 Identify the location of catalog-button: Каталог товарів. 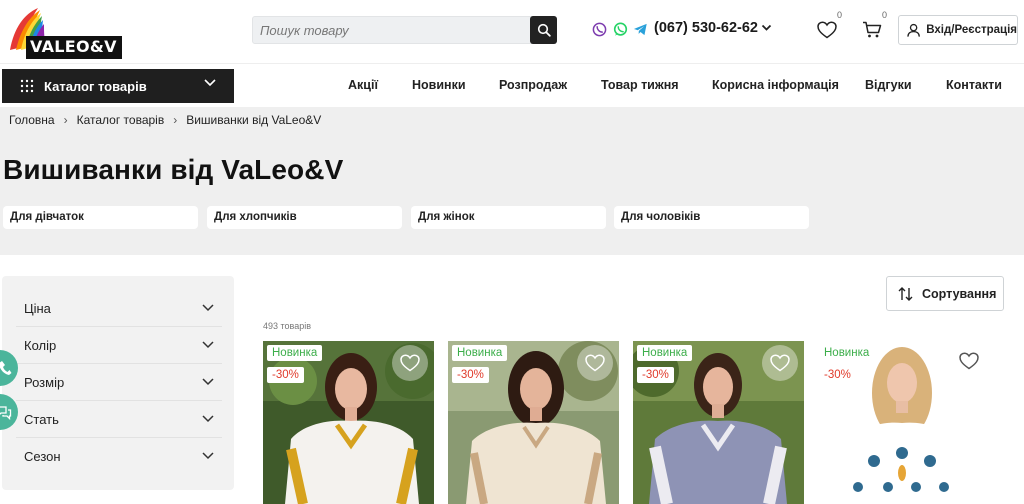
(118, 86).